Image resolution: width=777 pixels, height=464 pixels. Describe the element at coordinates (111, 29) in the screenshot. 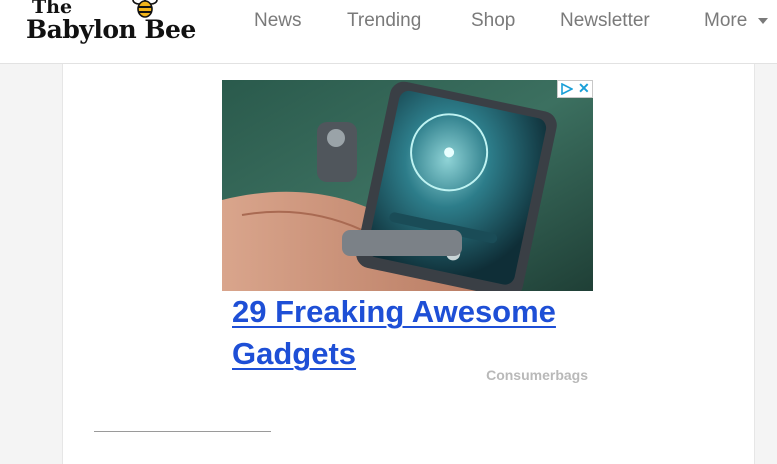

I see `logo-name: Babylon Bee` at that location.